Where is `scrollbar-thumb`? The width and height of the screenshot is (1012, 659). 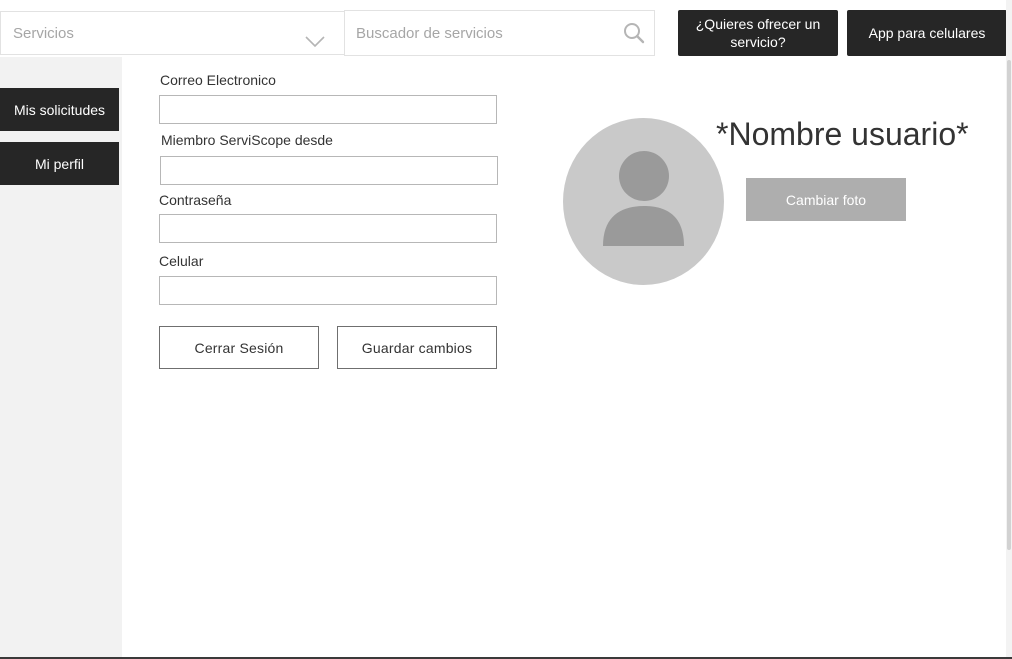
scrollbar-thumb is located at coordinates (1009, 305).